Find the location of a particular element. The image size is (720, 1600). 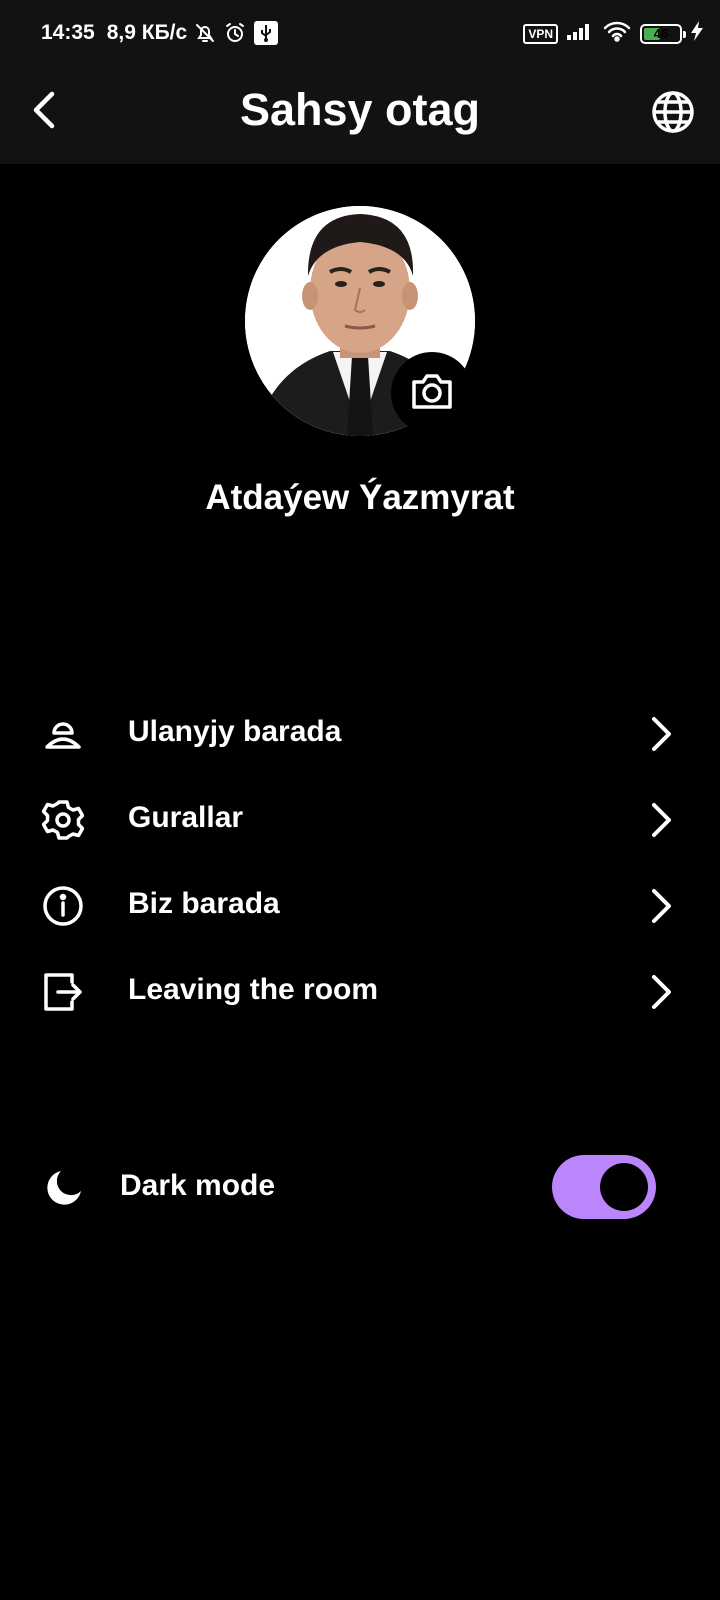

menu-label-user-info: Ulanyjy barada is located at coordinates (235, 731).